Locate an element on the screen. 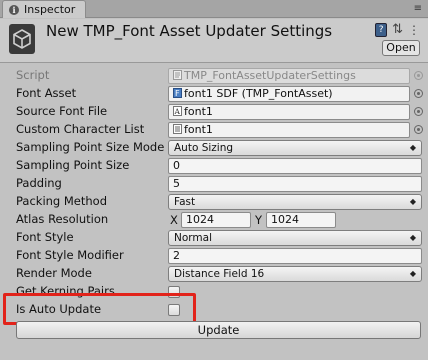  font-asset-picker-icon is located at coordinates (418, 93).